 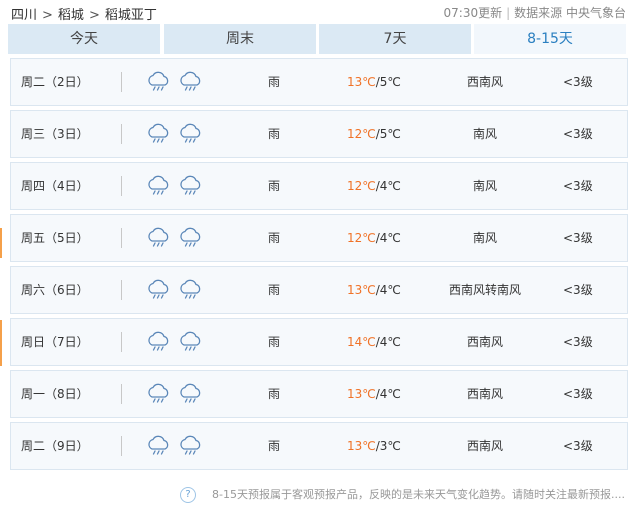 What do you see at coordinates (484, 290) in the screenshot?
I see `wind-direction: 西南风转南风` at bounding box center [484, 290].